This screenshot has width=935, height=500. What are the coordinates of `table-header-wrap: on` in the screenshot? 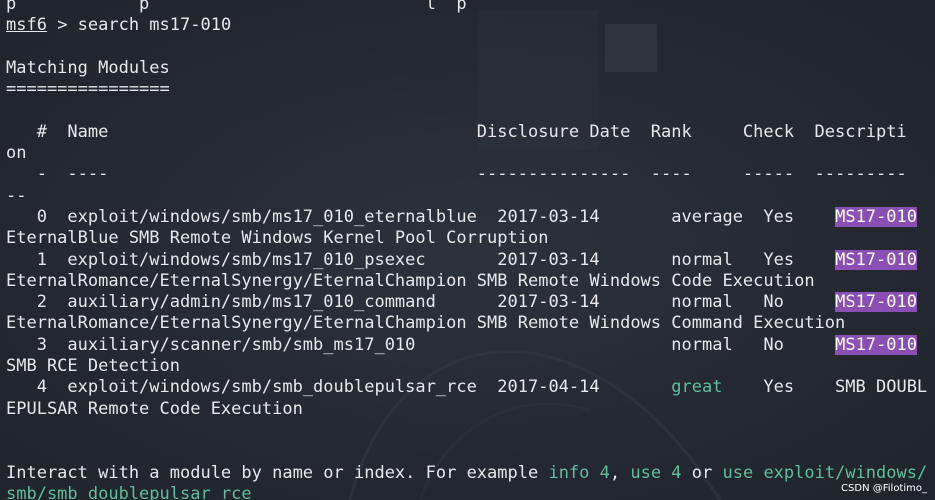 It's located at (16, 153).